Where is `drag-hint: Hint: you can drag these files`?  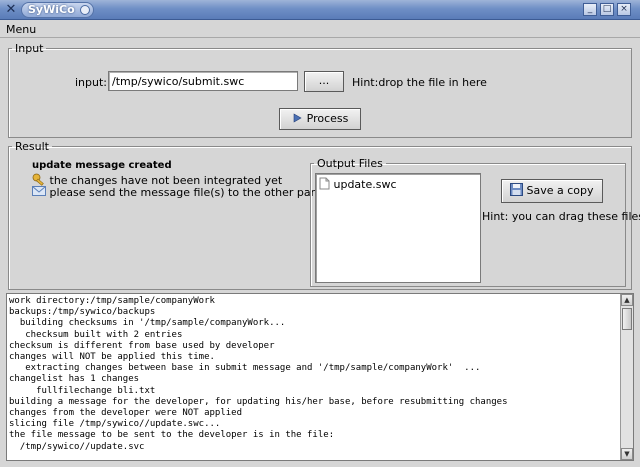 drag-hint: Hint: you can drag these files is located at coordinates (561, 216).